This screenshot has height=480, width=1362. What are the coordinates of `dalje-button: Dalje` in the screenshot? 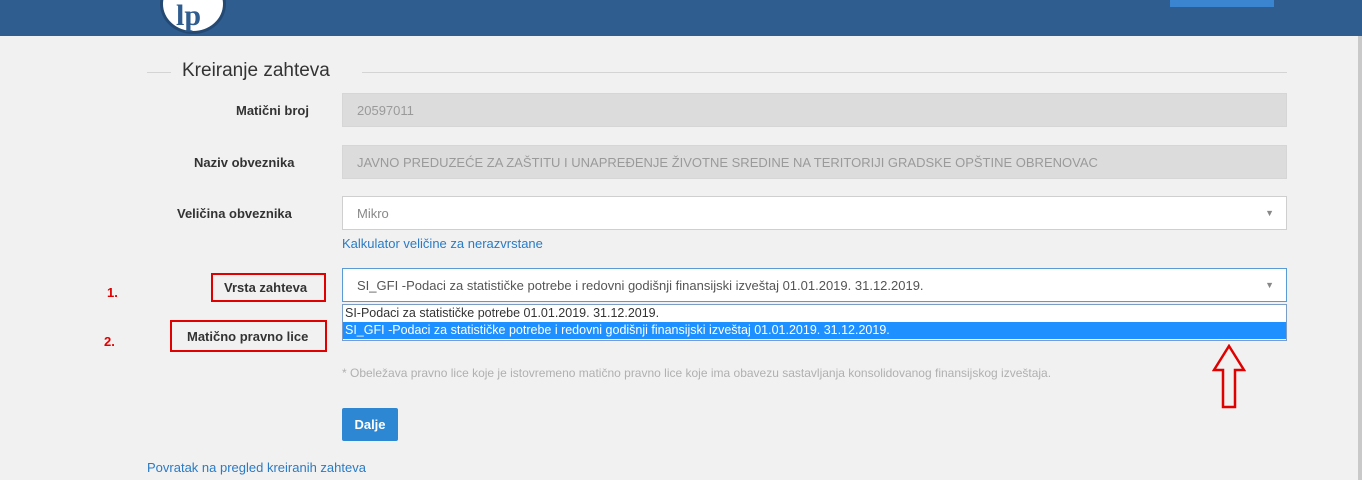 It's located at (370, 424).